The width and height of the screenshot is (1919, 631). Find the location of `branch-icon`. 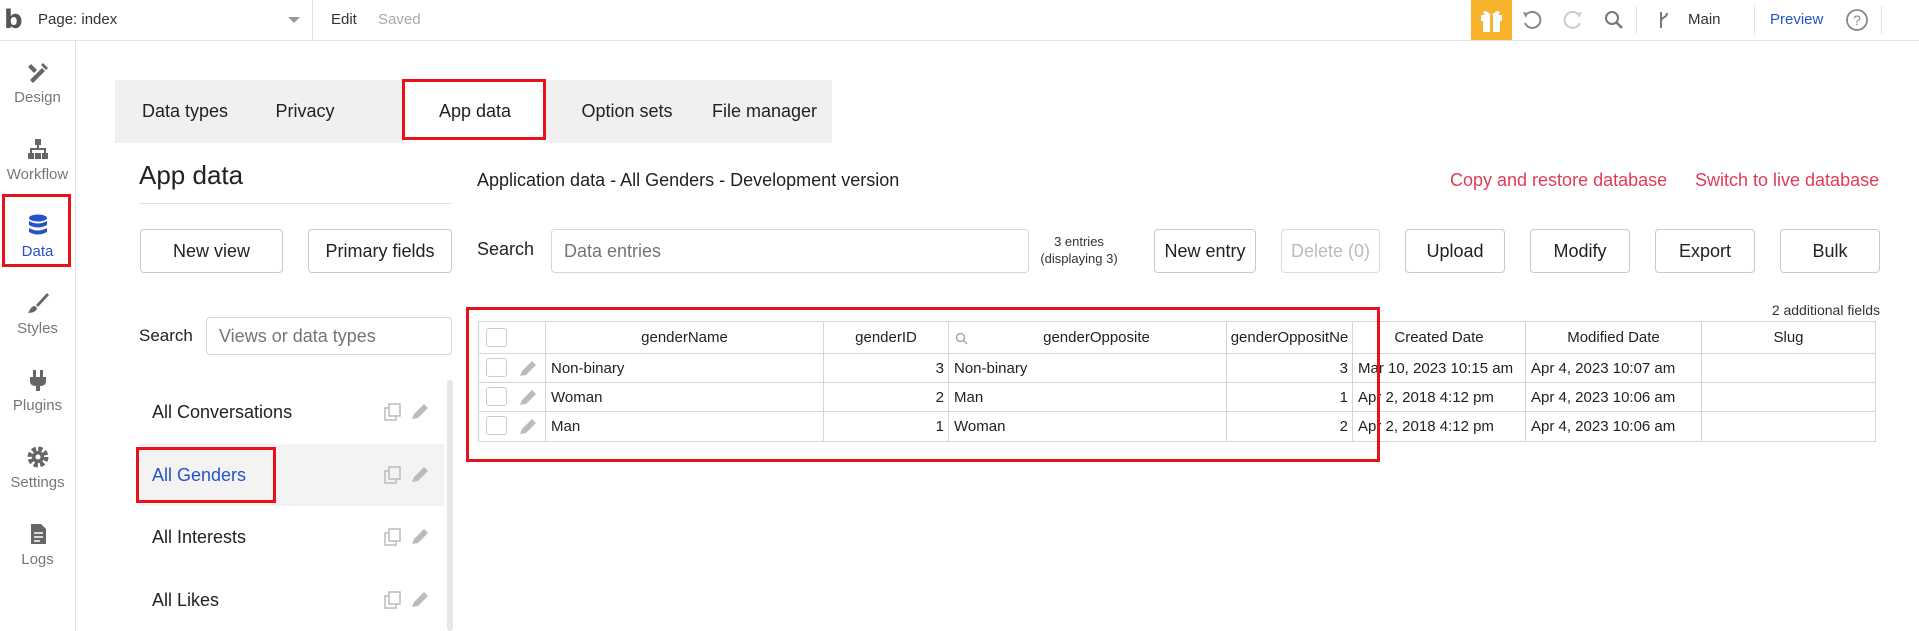

branch-icon is located at coordinates (1664, 20).